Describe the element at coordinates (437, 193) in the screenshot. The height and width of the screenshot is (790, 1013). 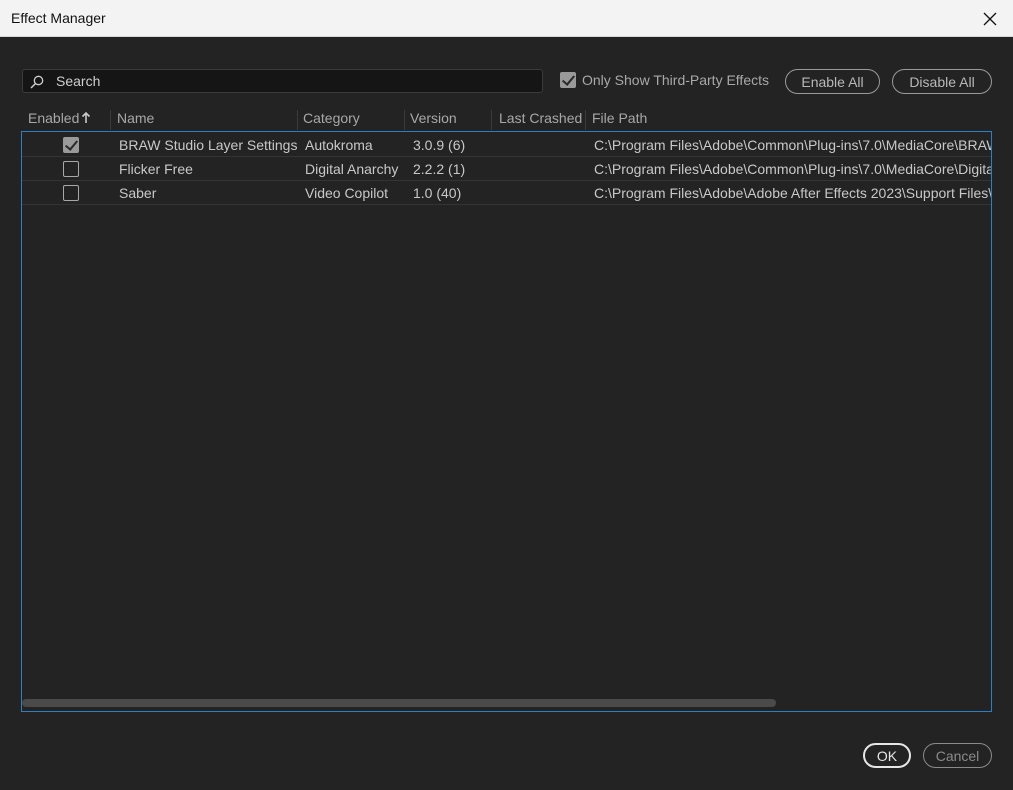
I see `effect-version: 1.0 (40)` at that location.